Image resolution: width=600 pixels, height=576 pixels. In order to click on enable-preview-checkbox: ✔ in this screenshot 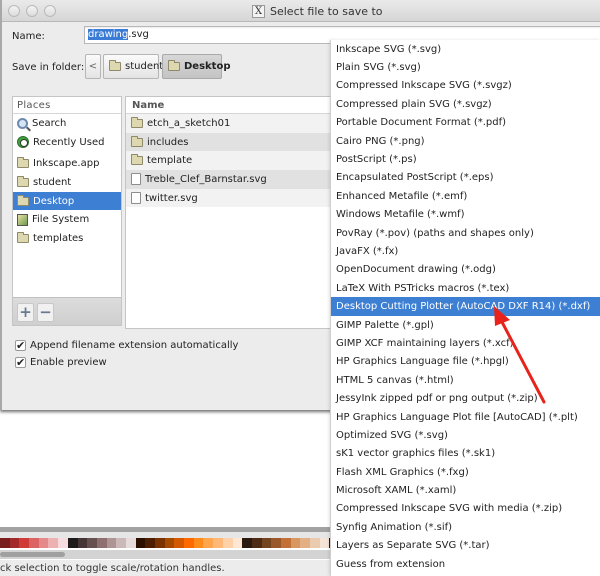, I will do `click(20, 362)`.